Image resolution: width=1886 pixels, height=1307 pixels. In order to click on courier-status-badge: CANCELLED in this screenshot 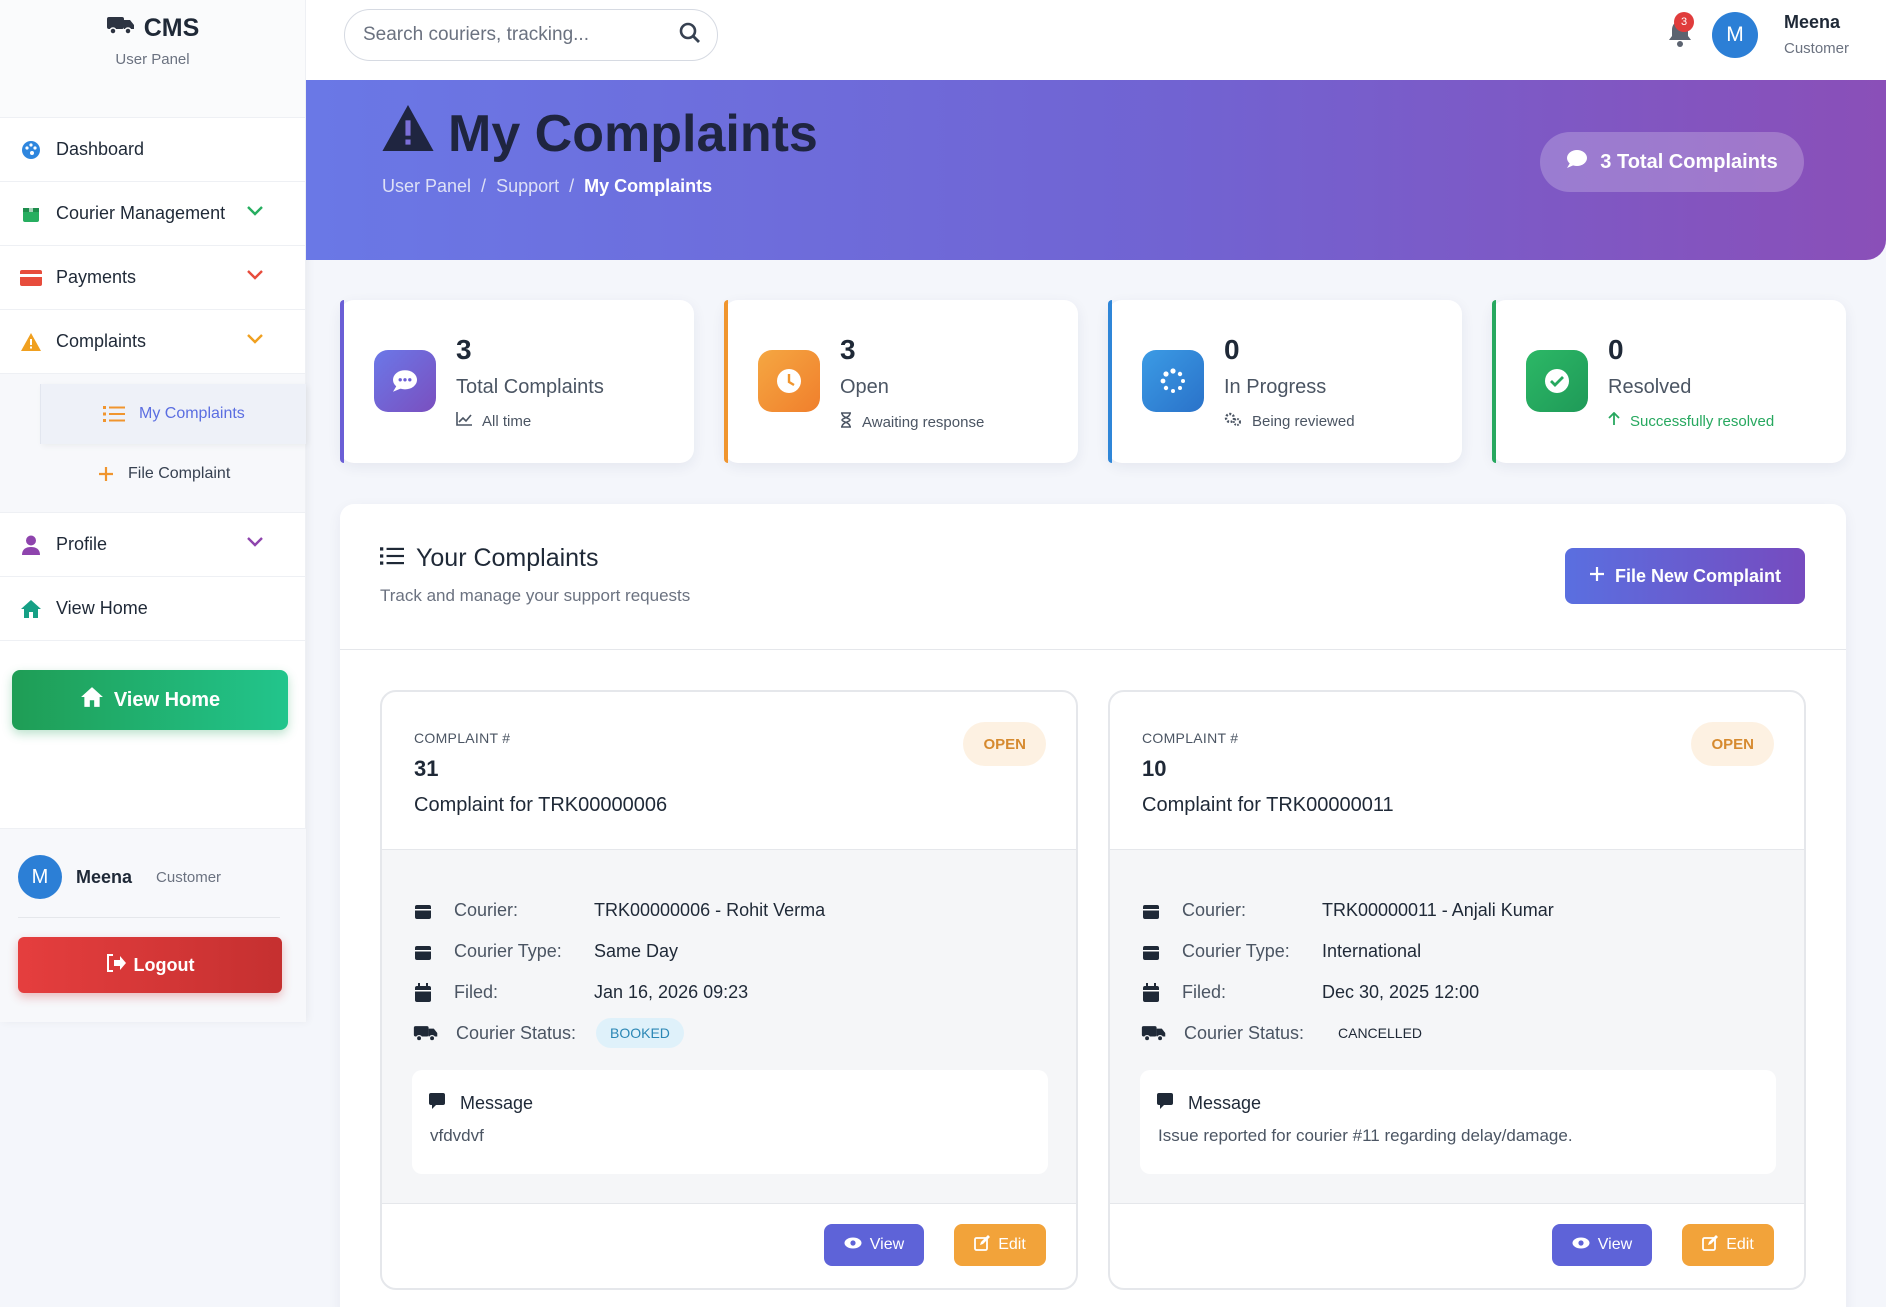, I will do `click(1380, 1033)`.